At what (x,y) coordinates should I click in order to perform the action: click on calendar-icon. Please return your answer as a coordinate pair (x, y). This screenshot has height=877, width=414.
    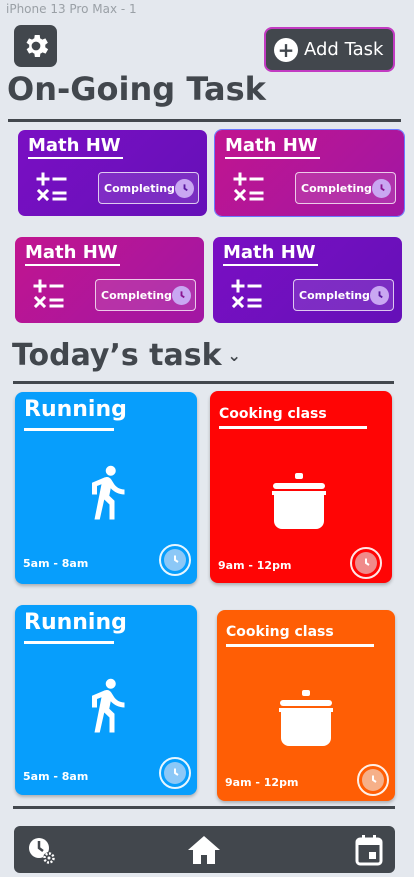
    Looking at the image, I should click on (369, 850).